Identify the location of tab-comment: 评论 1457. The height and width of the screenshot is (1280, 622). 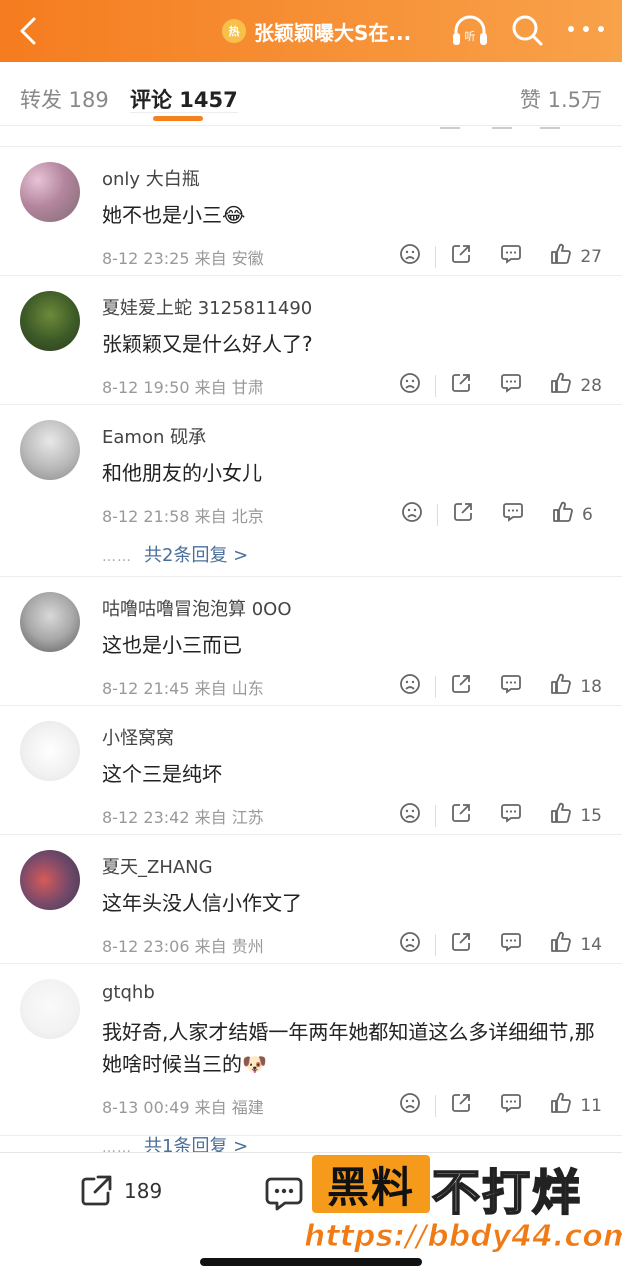
(184, 100).